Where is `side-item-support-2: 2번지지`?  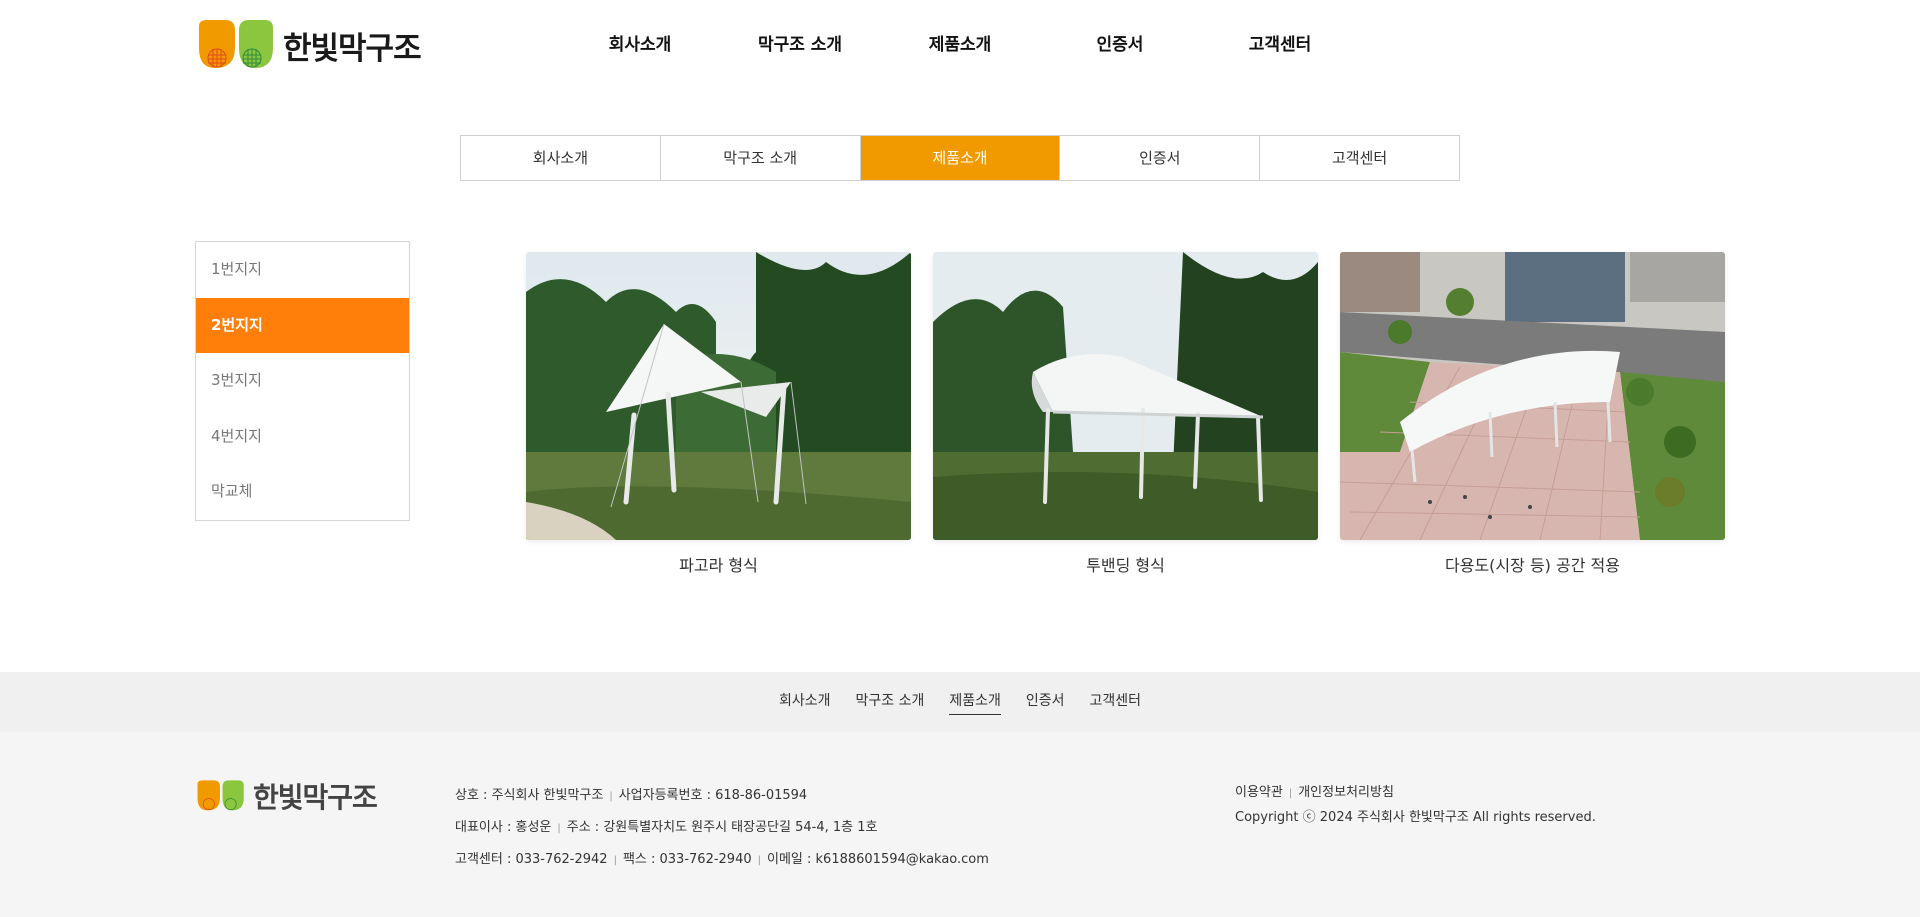
side-item-support-2: 2번지지 is located at coordinates (302, 325).